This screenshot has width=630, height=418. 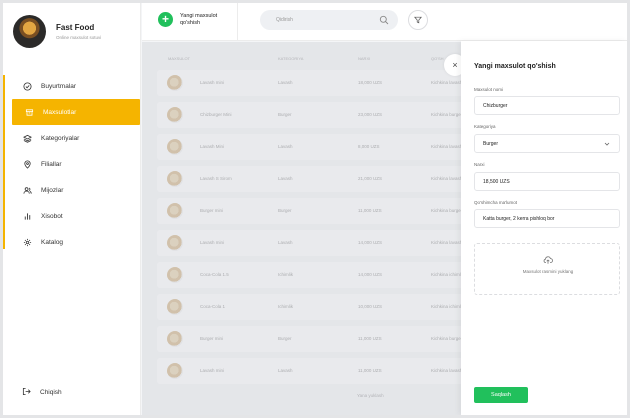 I want to click on sidebar-item-label: Maxsulotlar, so click(x=60, y=112).